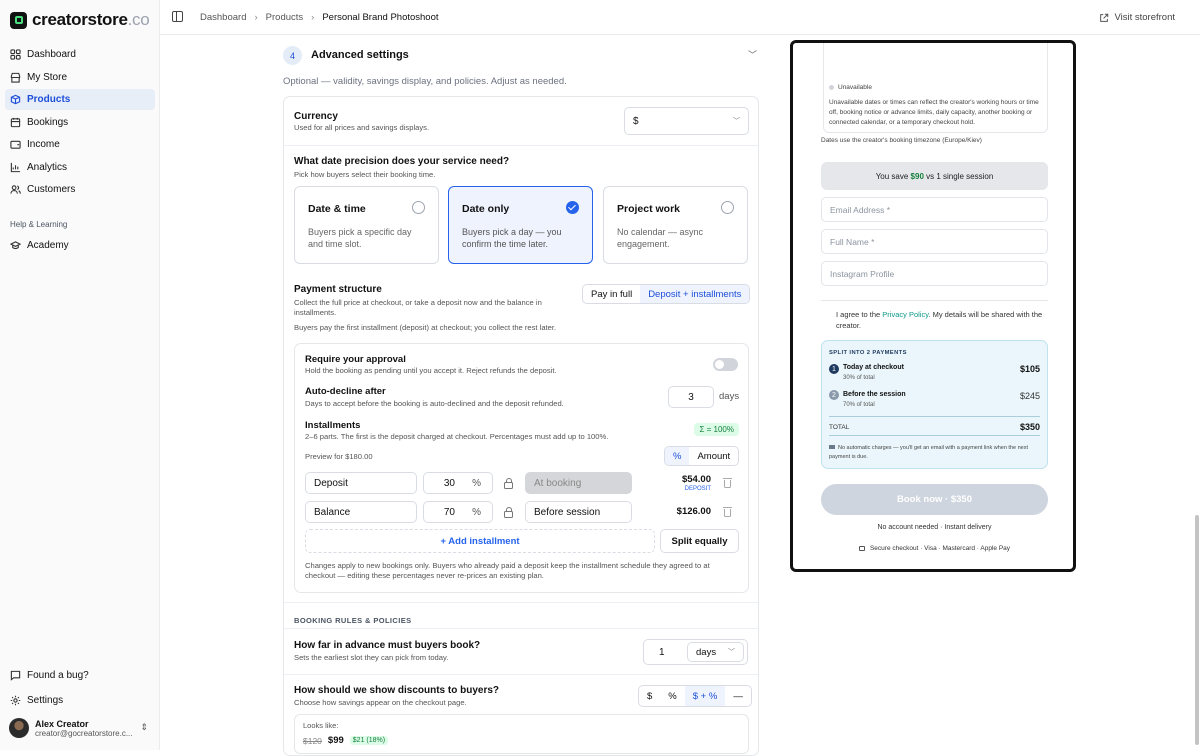  I want to click on deposit-installments-option: Deposit + installments, so click(695, 294).